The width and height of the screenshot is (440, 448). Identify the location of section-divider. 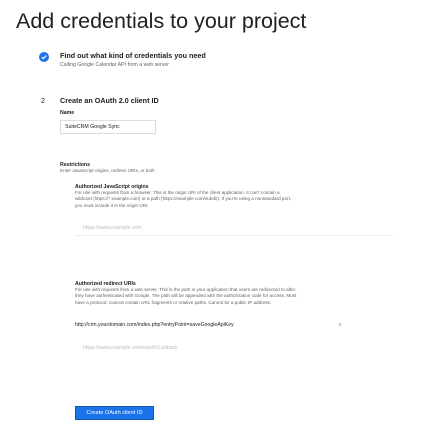
(234, 235).